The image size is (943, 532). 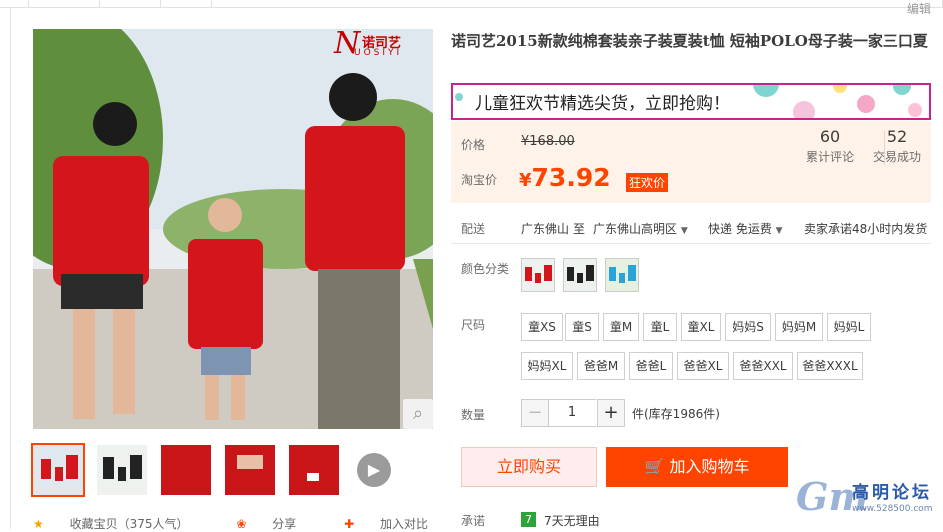 What do you see at coordinates (691, 101) in the screenshot?
I see `promo-banner: 儿童狂欢节精选尖货，立即抢购！` at bounding box center [691, 101].